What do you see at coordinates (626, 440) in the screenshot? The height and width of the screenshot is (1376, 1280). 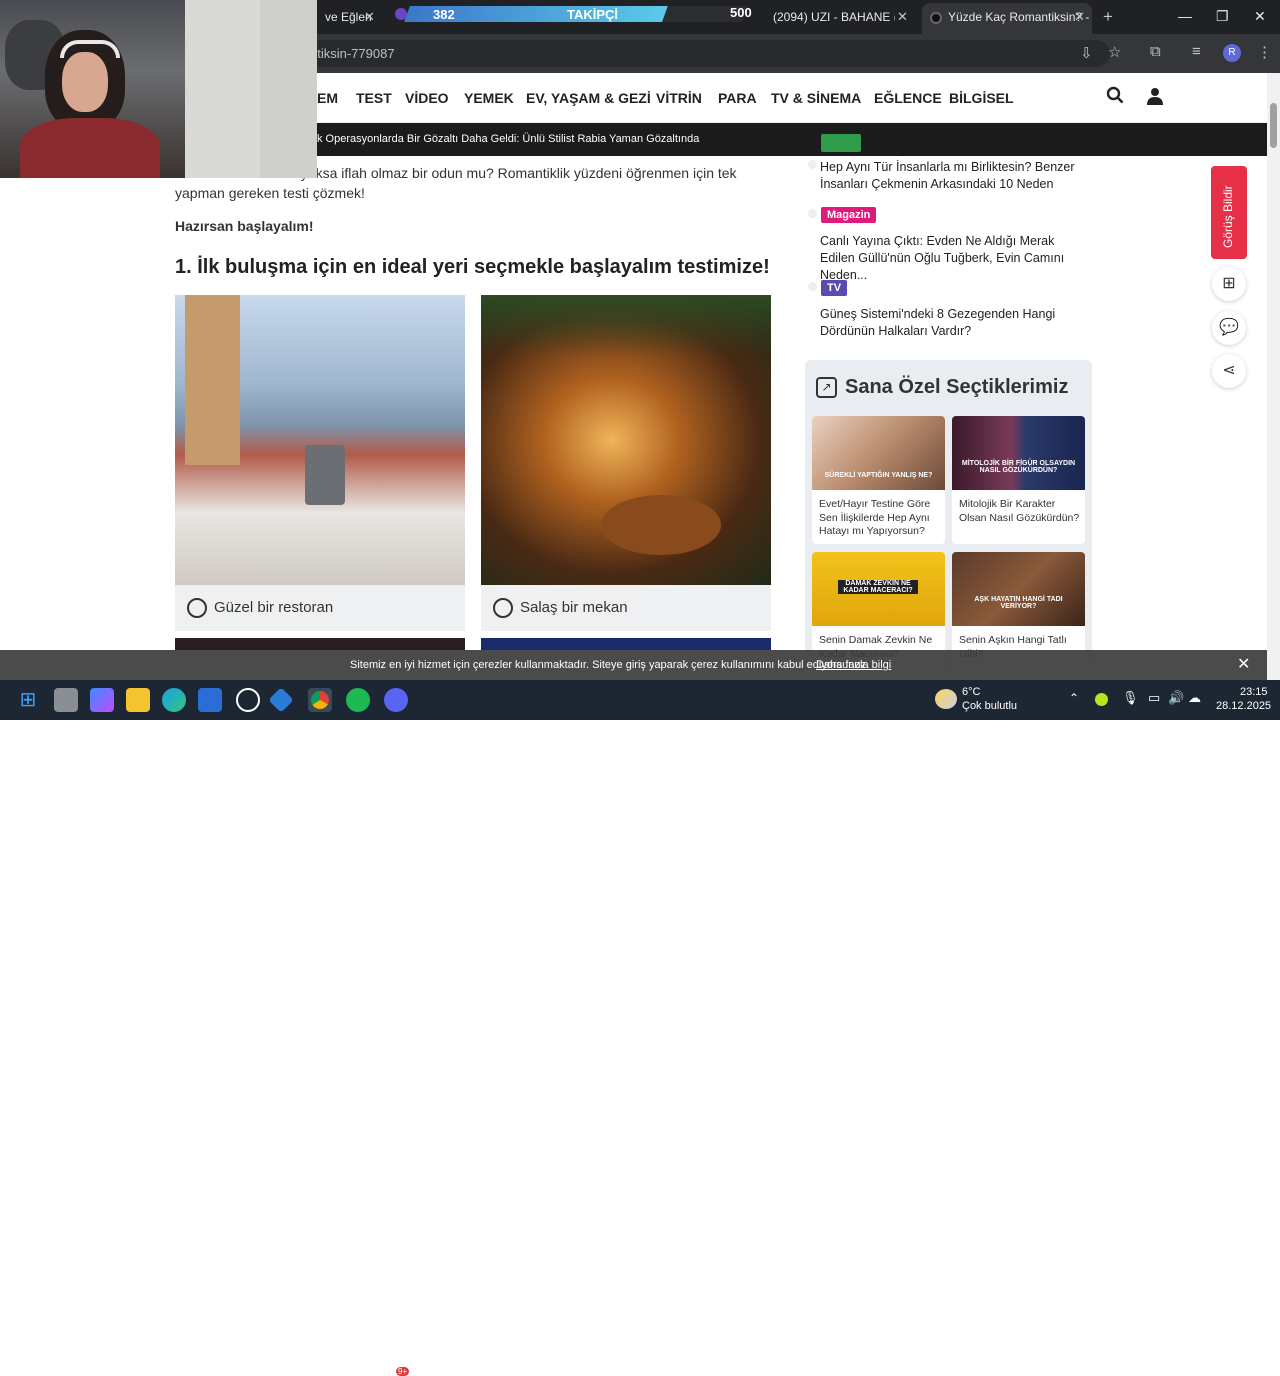 I see `casual-place-image` at bounding box center [626, 440].